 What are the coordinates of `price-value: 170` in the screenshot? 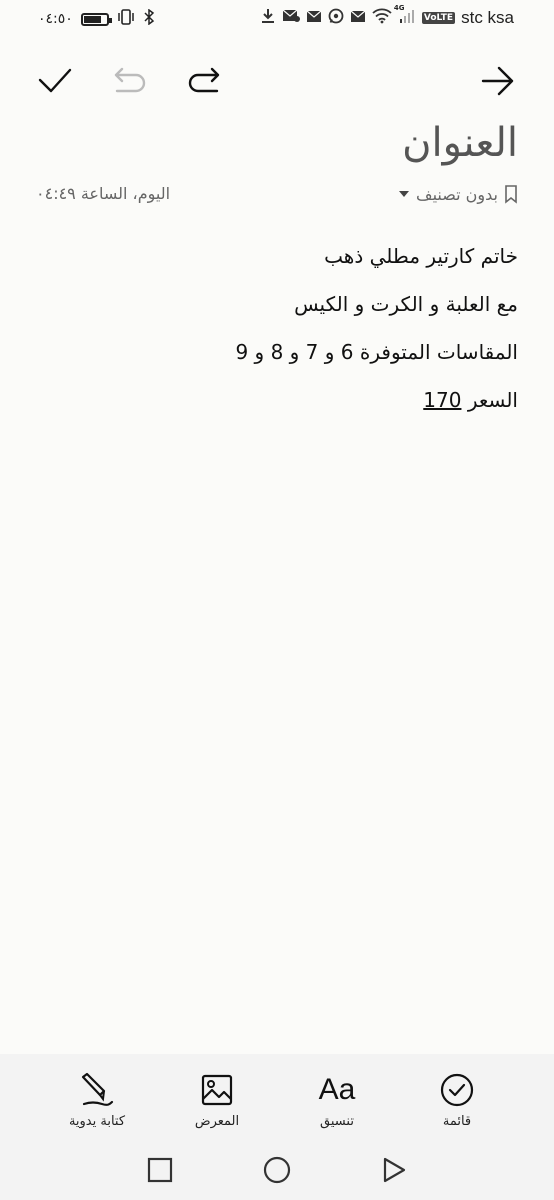 It's located at (442, 400).